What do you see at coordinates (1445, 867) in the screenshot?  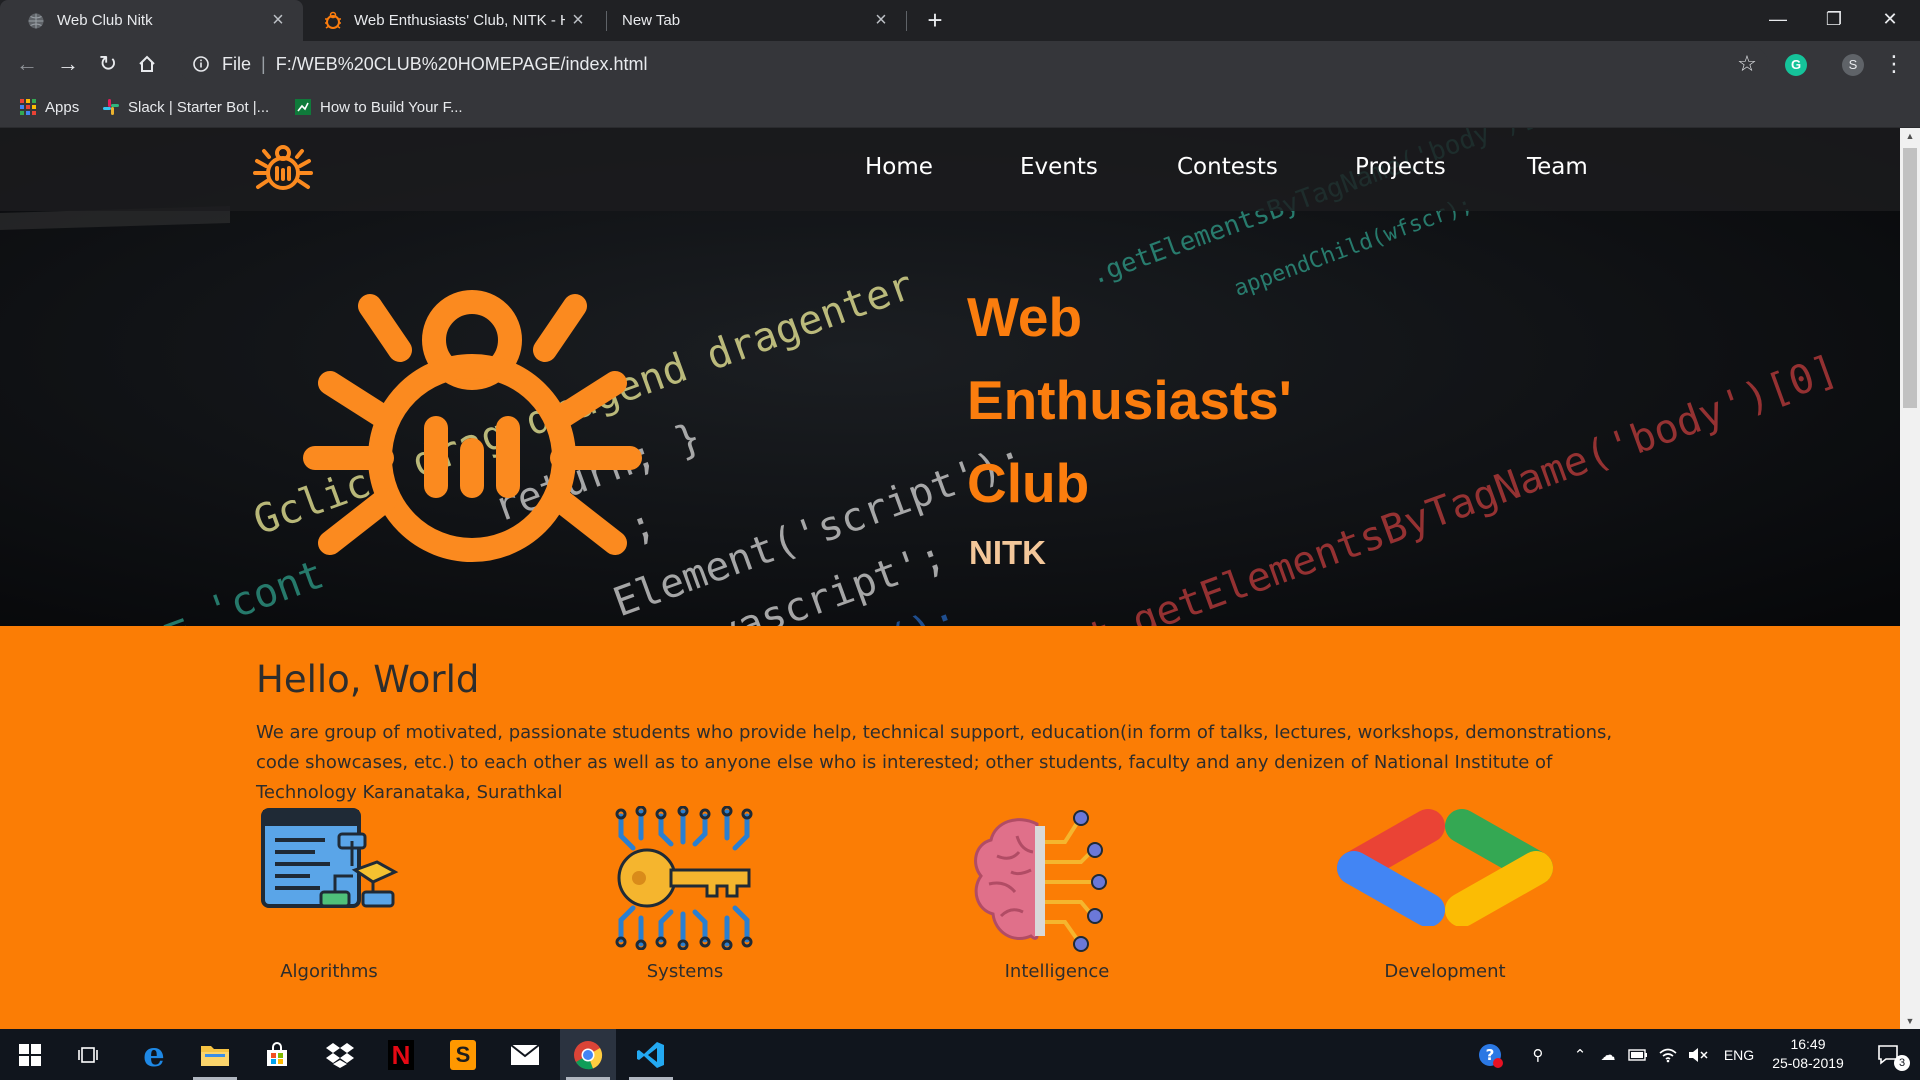 I see `dev-chevrons-icon` at bounding box center [1445, 867].